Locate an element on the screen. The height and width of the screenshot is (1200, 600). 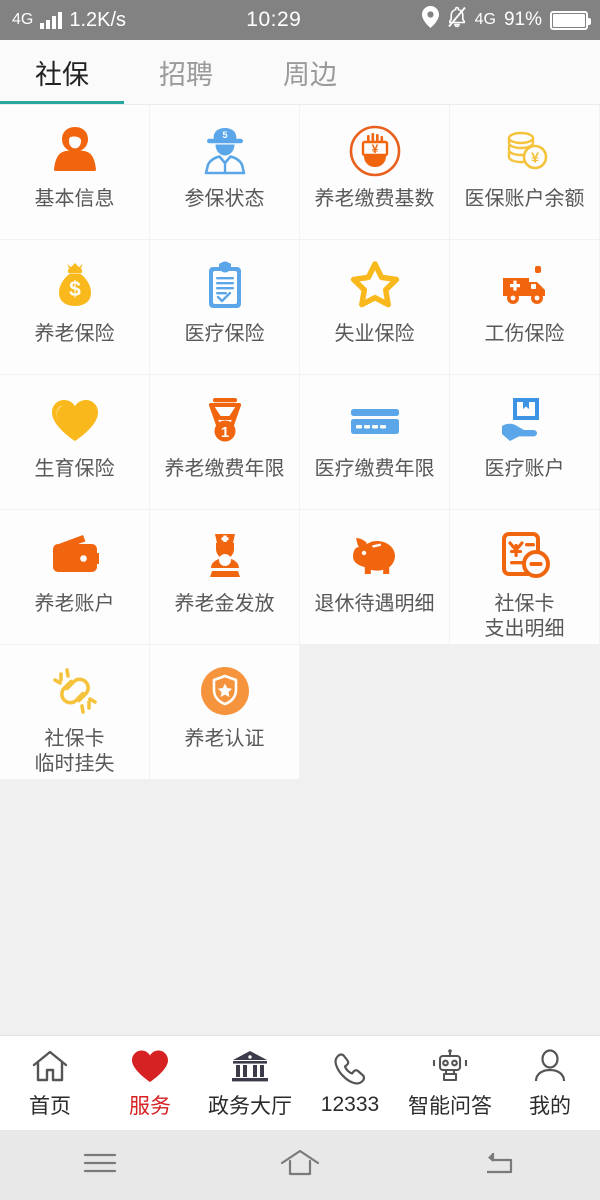
medal-icon: 1 is located at coordinates (225, 421).